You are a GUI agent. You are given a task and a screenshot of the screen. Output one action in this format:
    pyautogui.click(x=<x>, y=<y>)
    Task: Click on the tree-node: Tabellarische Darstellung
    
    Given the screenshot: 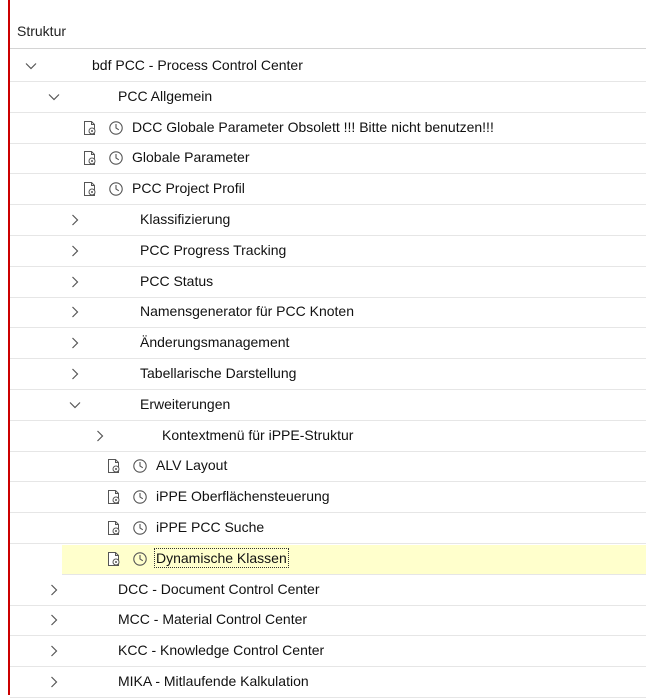 What is the action you would take?
    pyautogui.click(x=328, y=375)
    